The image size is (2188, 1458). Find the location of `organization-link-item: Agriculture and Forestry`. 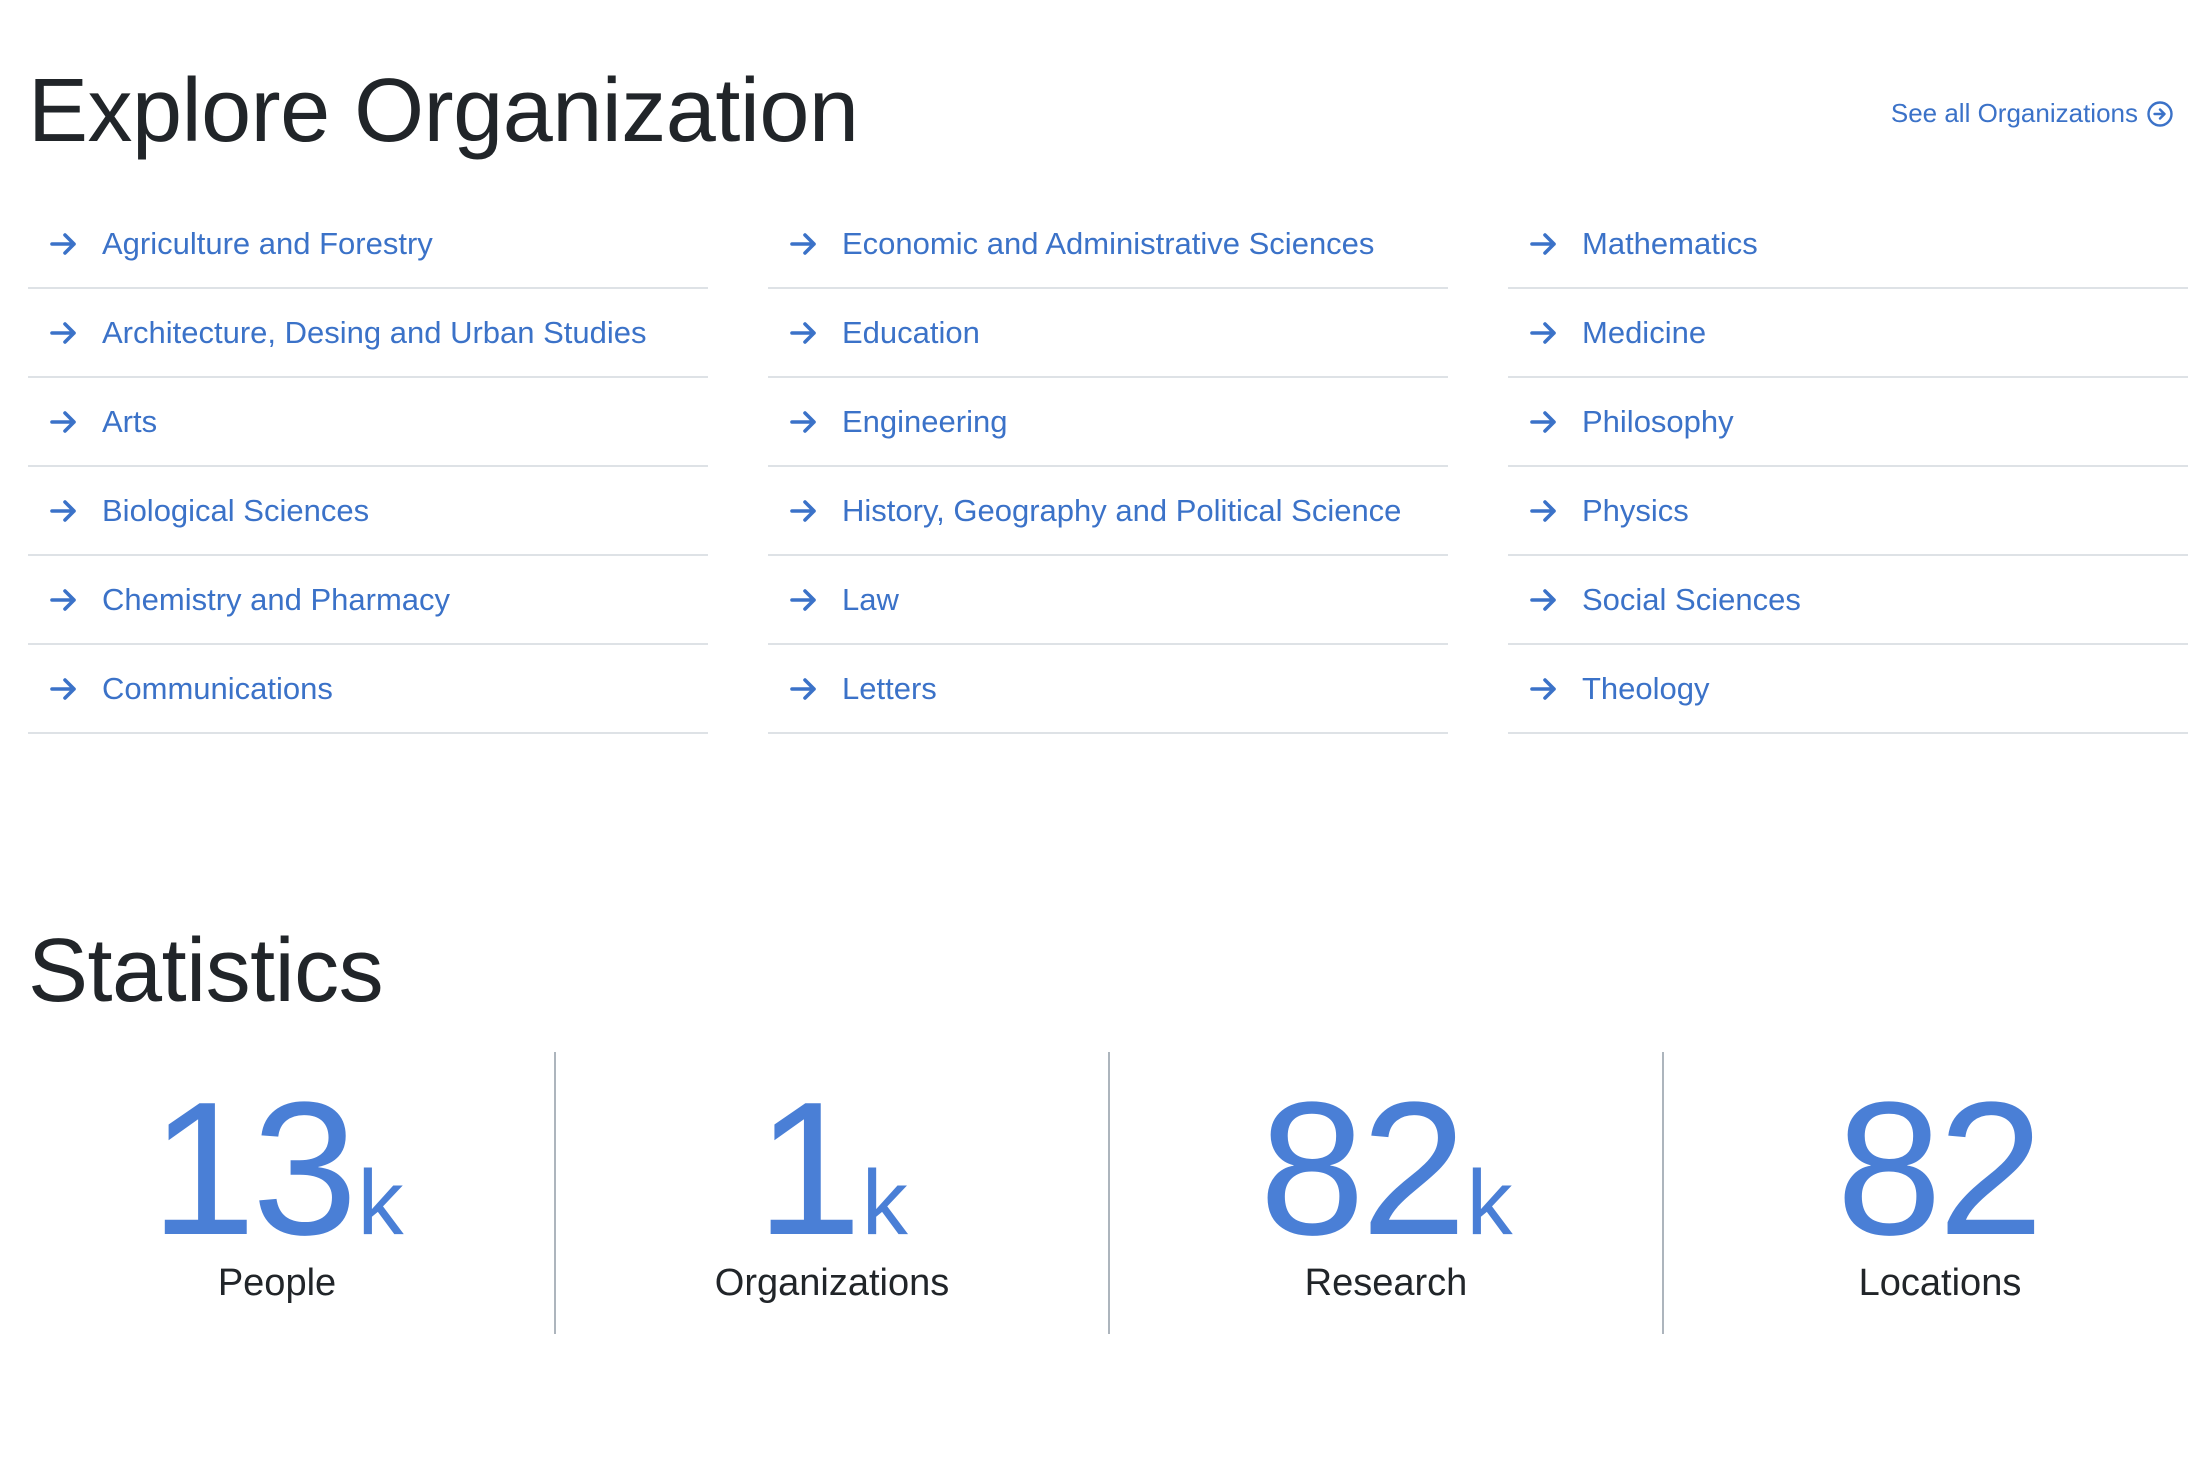

organization-link-item: Agriculture and Forestry is located at coordinates (368, 244).